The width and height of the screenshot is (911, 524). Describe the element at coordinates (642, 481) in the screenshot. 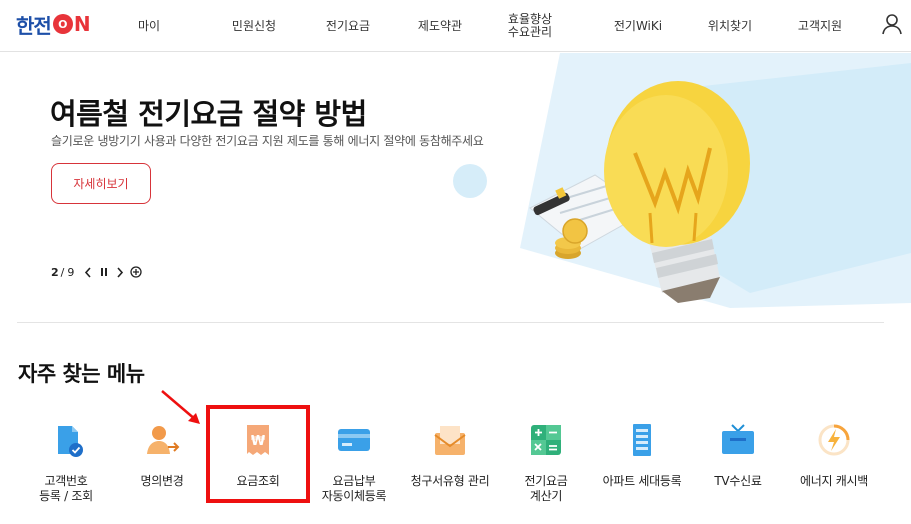

I see `quick-menu-label: 아파트 세대등록` at that location.